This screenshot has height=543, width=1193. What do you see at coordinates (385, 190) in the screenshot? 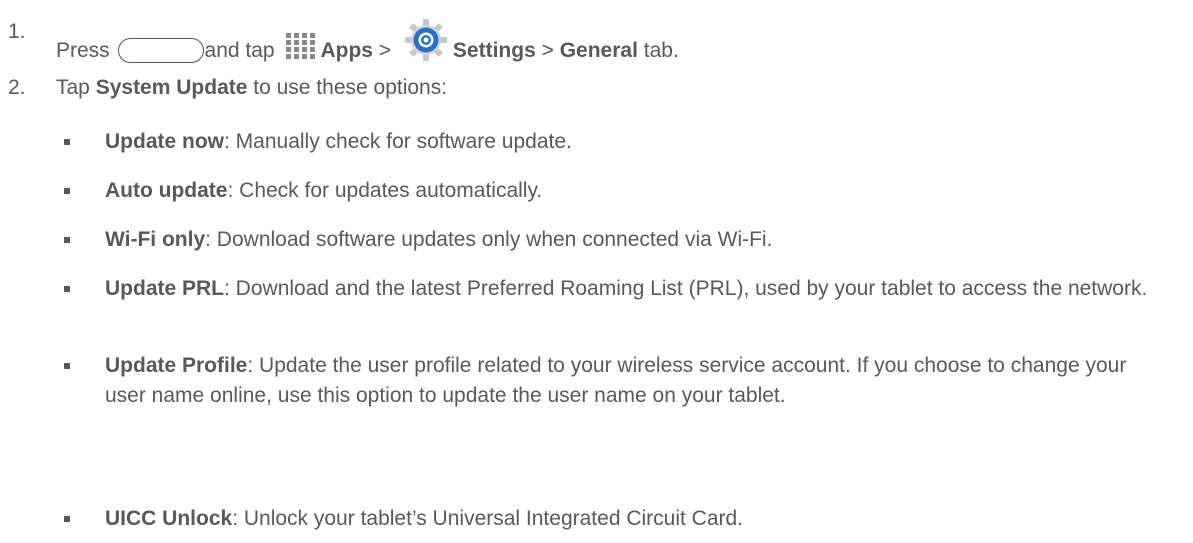
I see `option-description: : Check for updates automatically.` at bounding box center [385, 190].